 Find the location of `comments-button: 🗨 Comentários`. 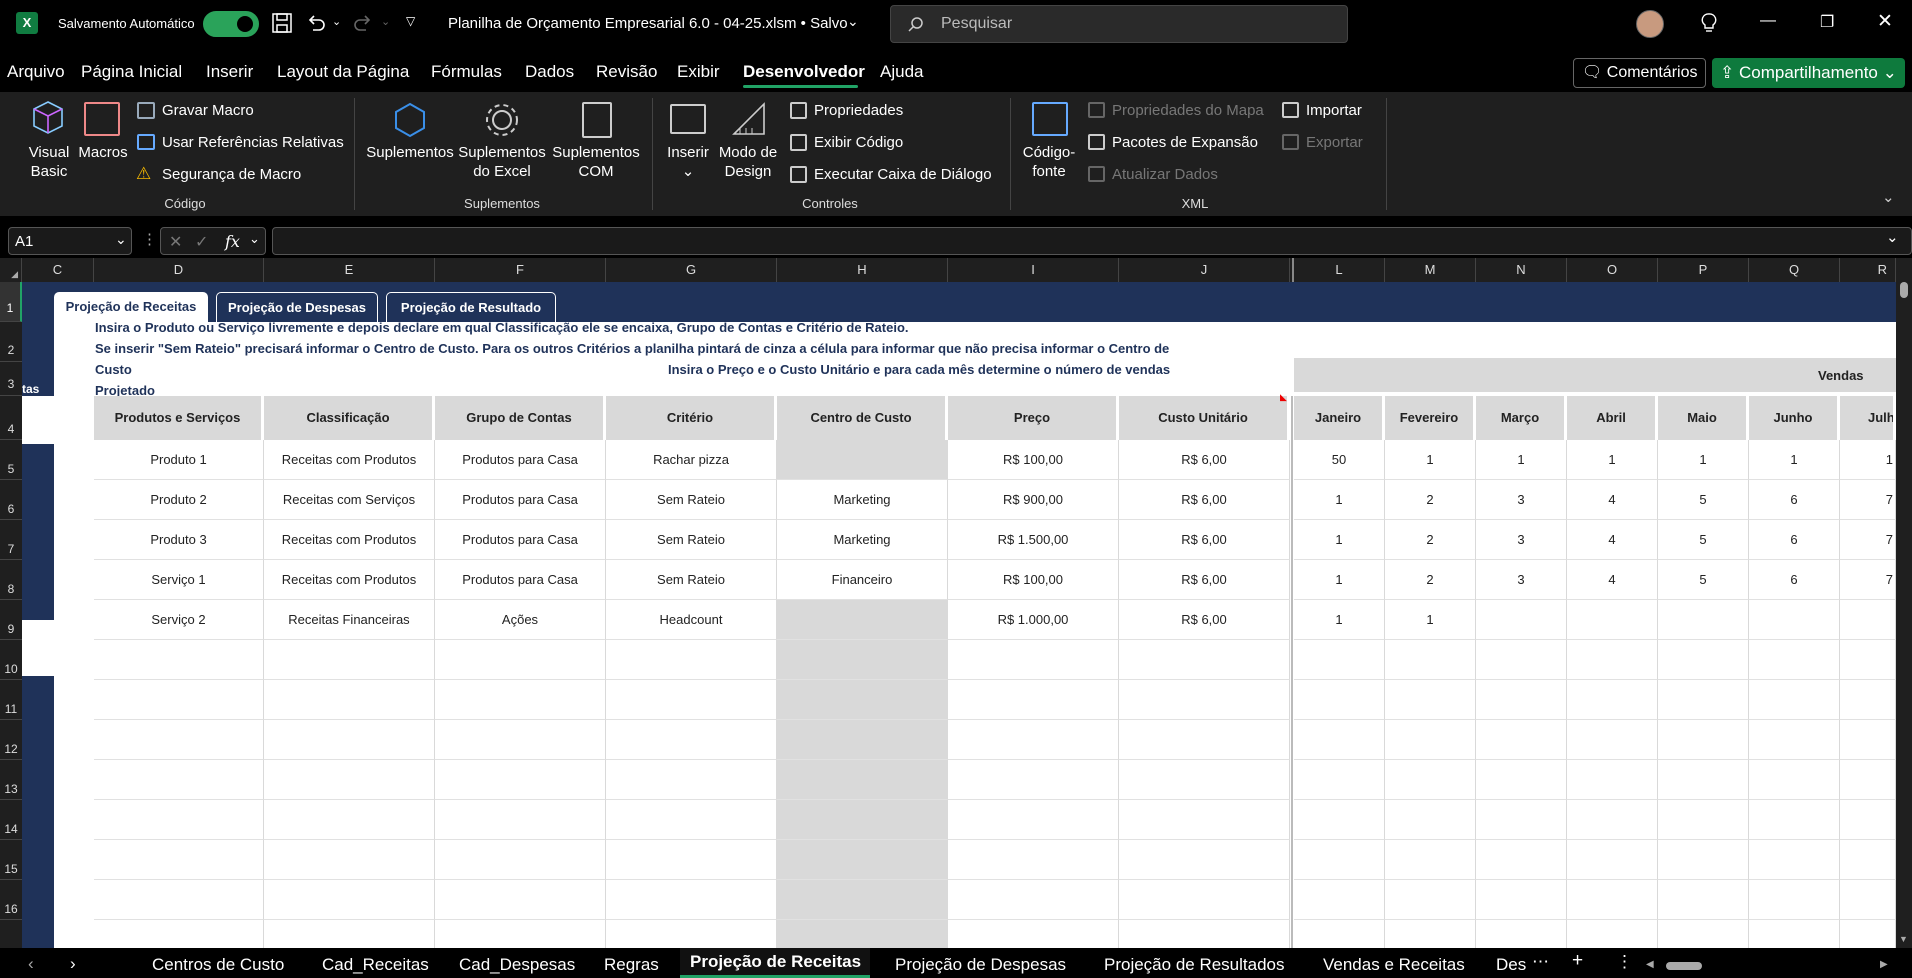

comments-button: 🗨 Comentários is located at coordinates (1640, 73).